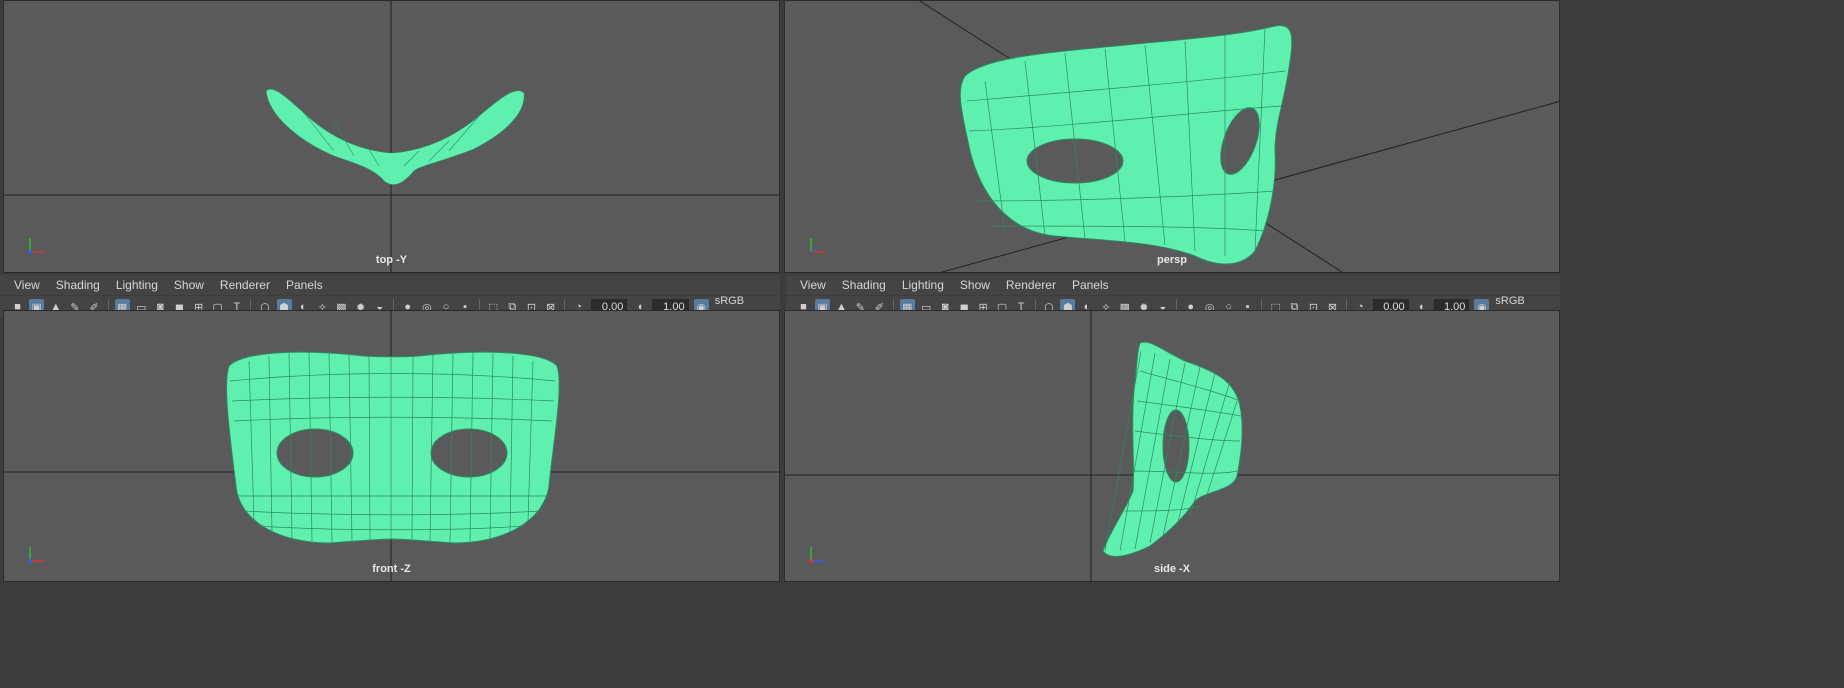 This screenshot has width=1844, height=688. What do you see at coordinates (1172, 449) in the screenshot?
I see `mask-mesh-side` at bounding box center [1172, 449].